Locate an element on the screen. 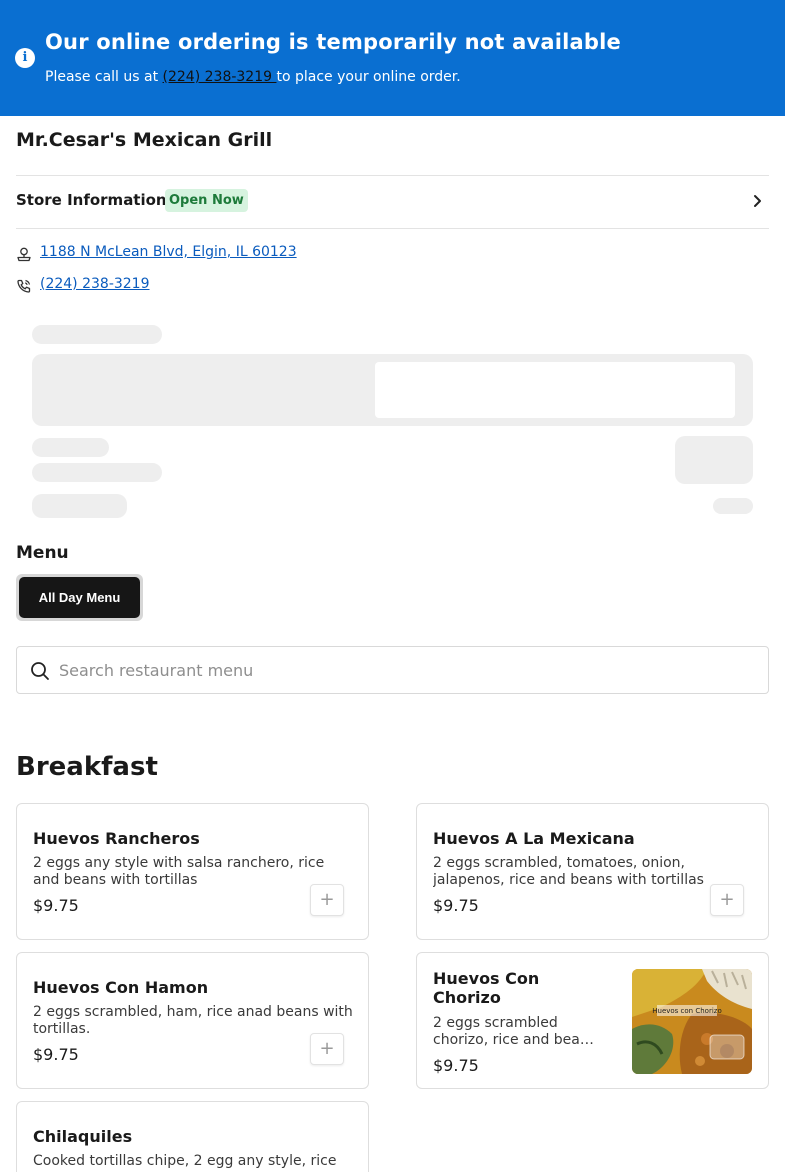  store-name: Mr.Cesar's Mexican Grill is located at coordinates (144, 140).